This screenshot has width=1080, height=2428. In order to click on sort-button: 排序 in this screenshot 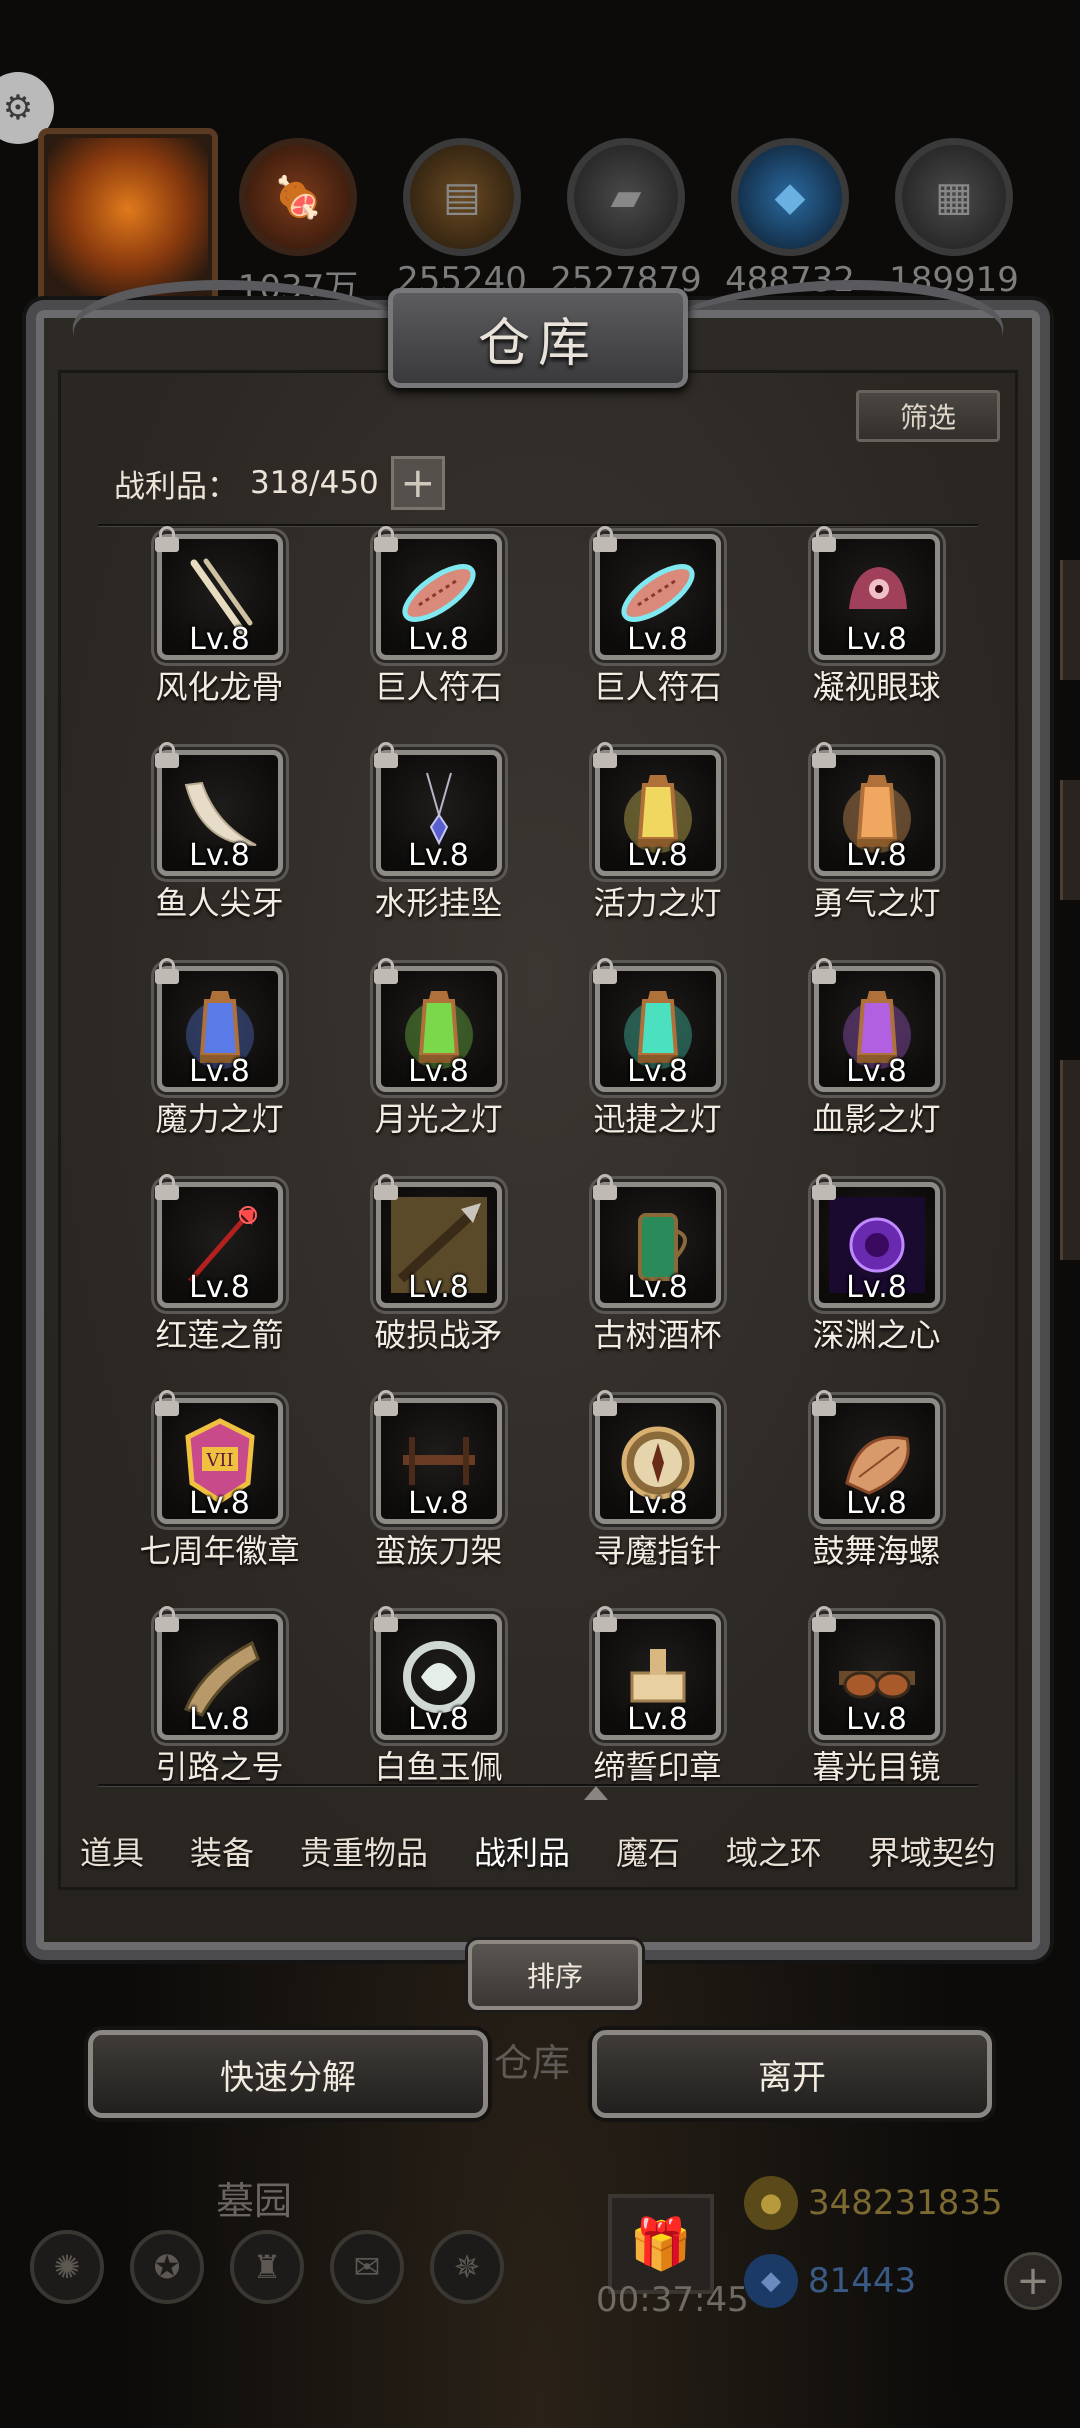, I will do `click(555, 1975)`.